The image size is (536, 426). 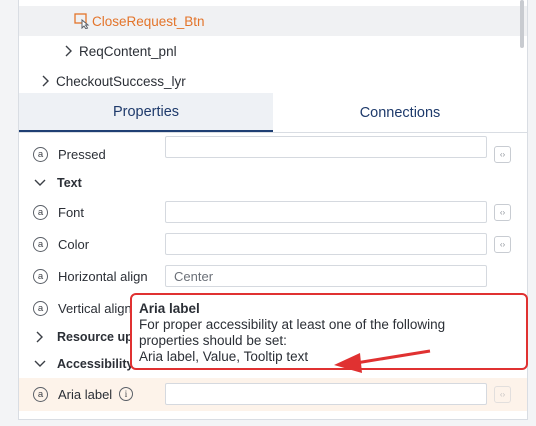 What do you see at coordinates (103, 276) in the screenshot?
I see `prop-label: Horizontal align` at bounding box center [103, 276].